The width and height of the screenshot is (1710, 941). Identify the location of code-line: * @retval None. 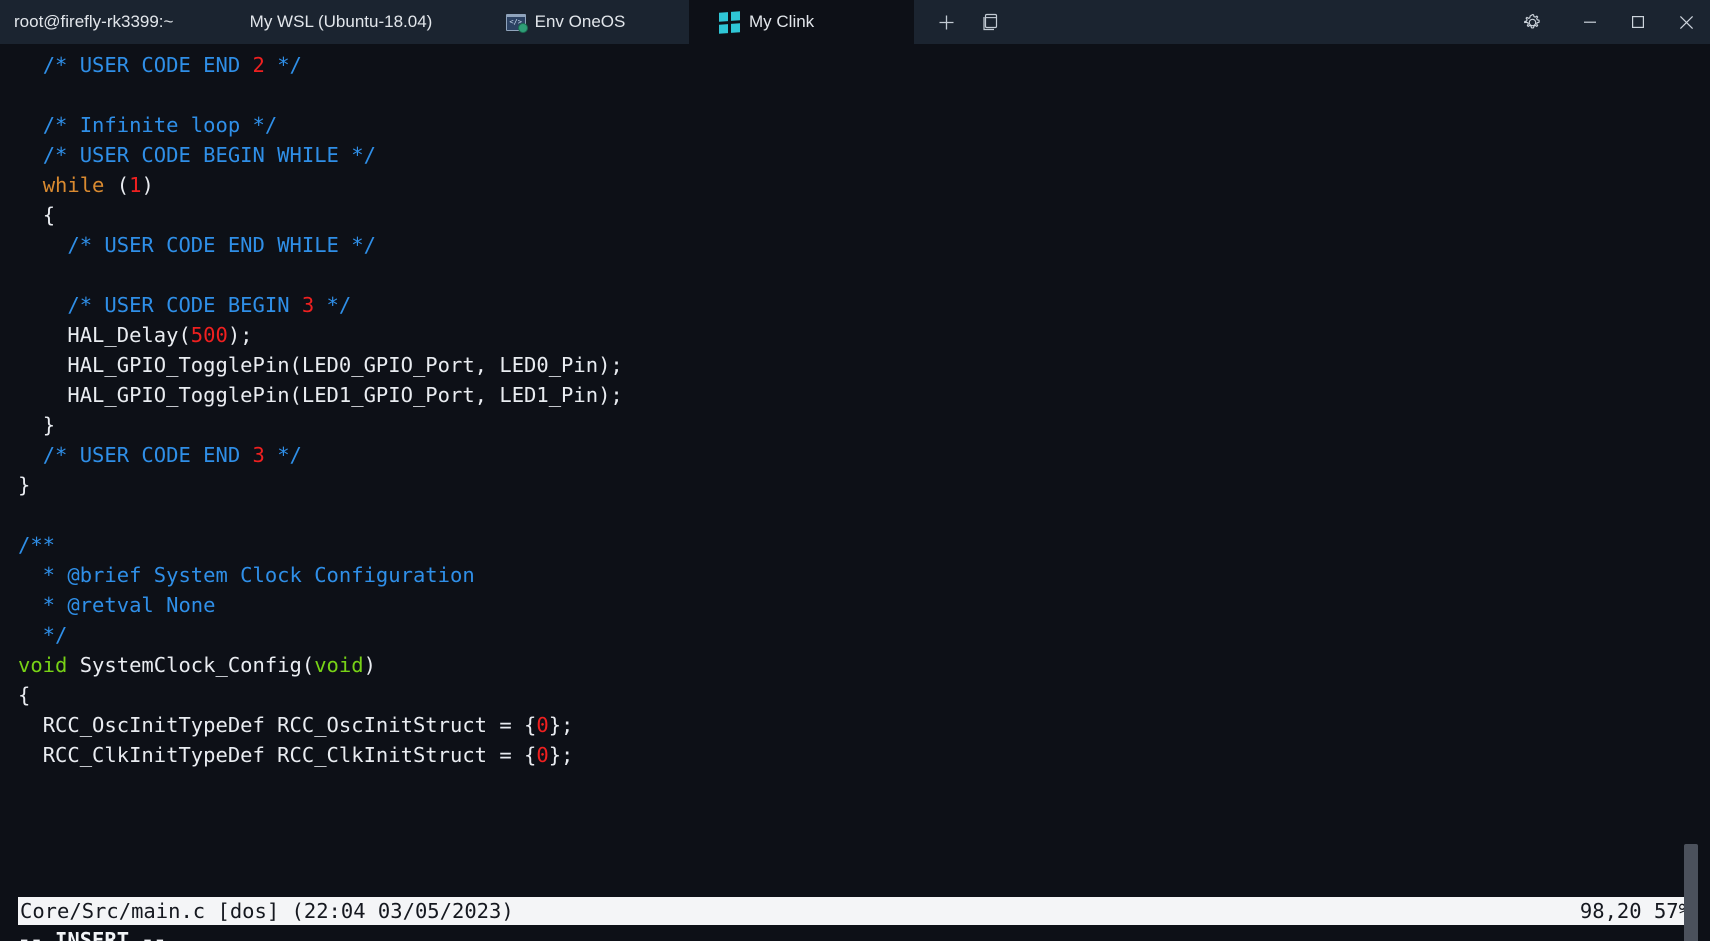
(848, 605).